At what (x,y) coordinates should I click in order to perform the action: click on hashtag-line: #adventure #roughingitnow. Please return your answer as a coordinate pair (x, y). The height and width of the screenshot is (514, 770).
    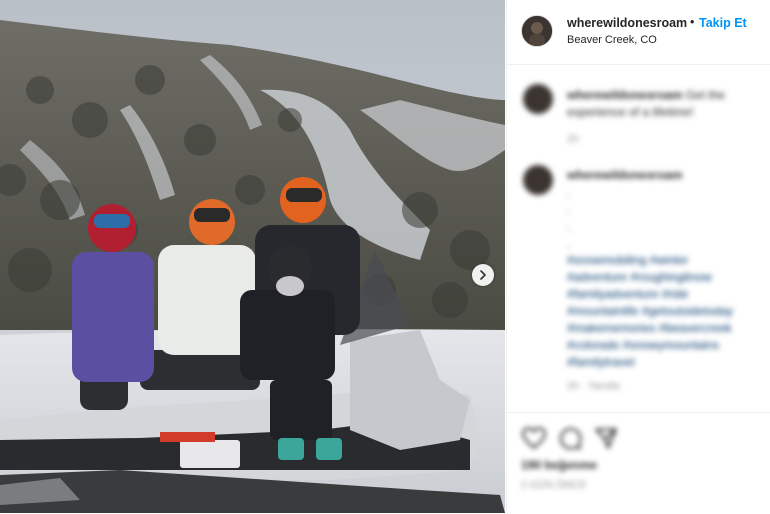
    Looking at the image, I should click on (667, 277).